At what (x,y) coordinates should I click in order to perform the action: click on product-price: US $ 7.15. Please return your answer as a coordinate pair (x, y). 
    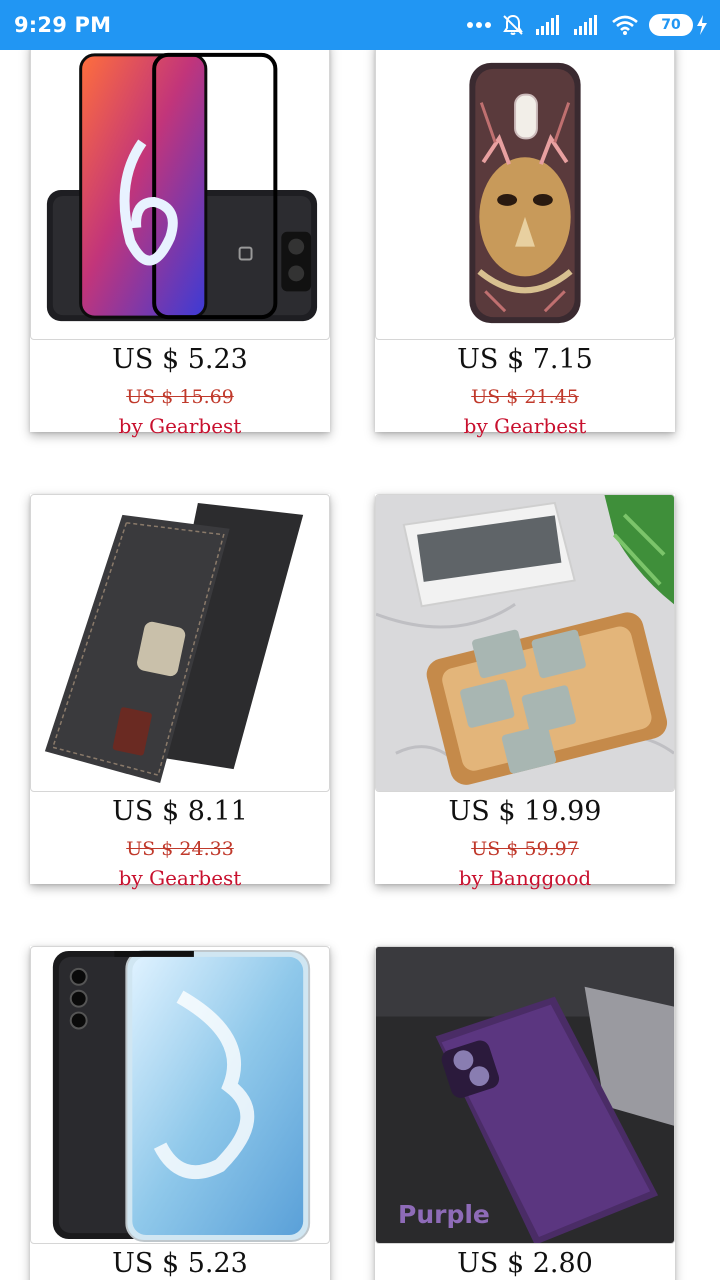
    Looking at the image, I should click on (525, 359).